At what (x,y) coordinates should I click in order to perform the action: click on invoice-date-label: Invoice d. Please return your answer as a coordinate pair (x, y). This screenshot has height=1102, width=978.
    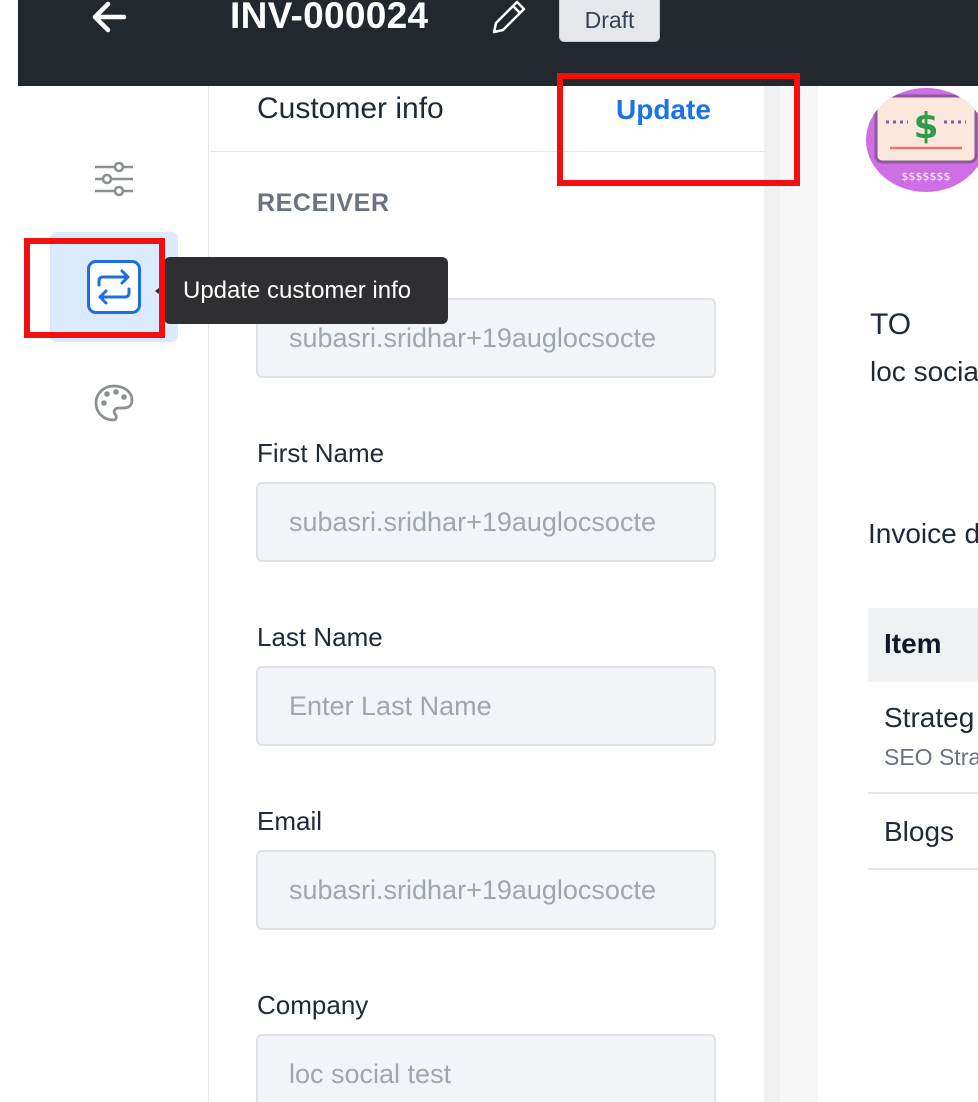
    Looking at the image, I should click on (923, 533).